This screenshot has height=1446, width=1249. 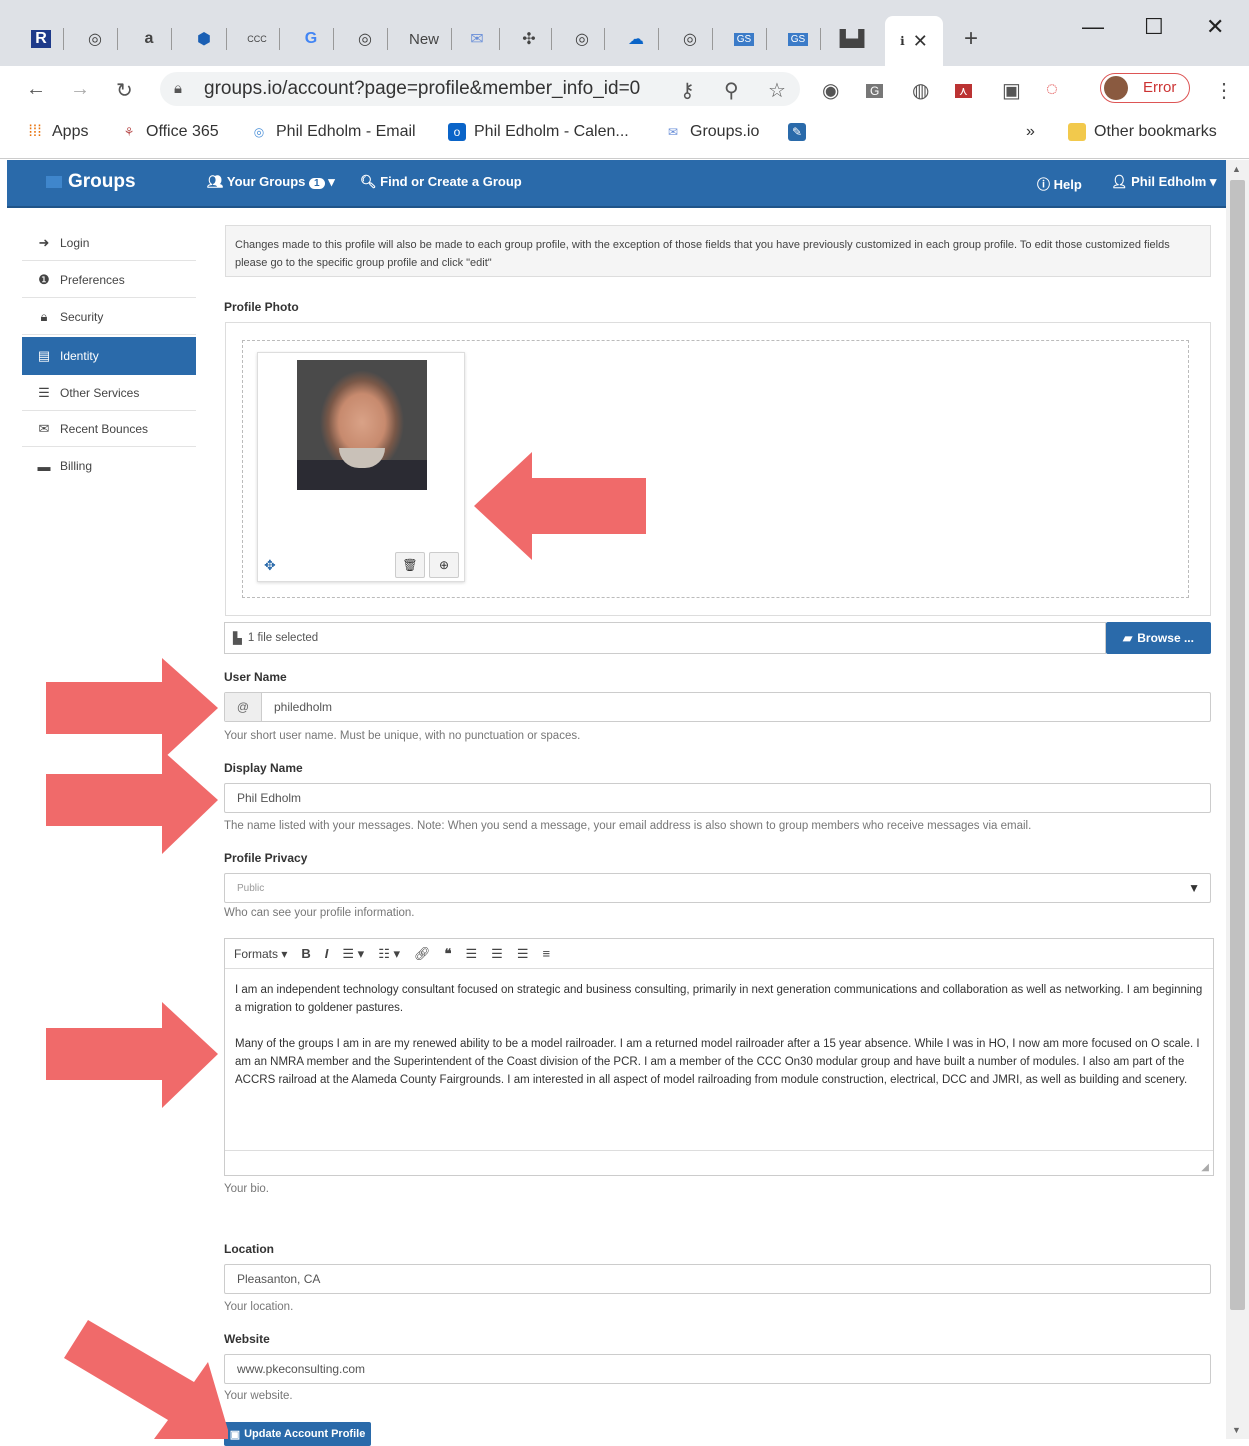 What do you see at coordinates (1160, 87) in the screenshot?
I see `profile-error-label: Error` at bounding box center [1160, 87].